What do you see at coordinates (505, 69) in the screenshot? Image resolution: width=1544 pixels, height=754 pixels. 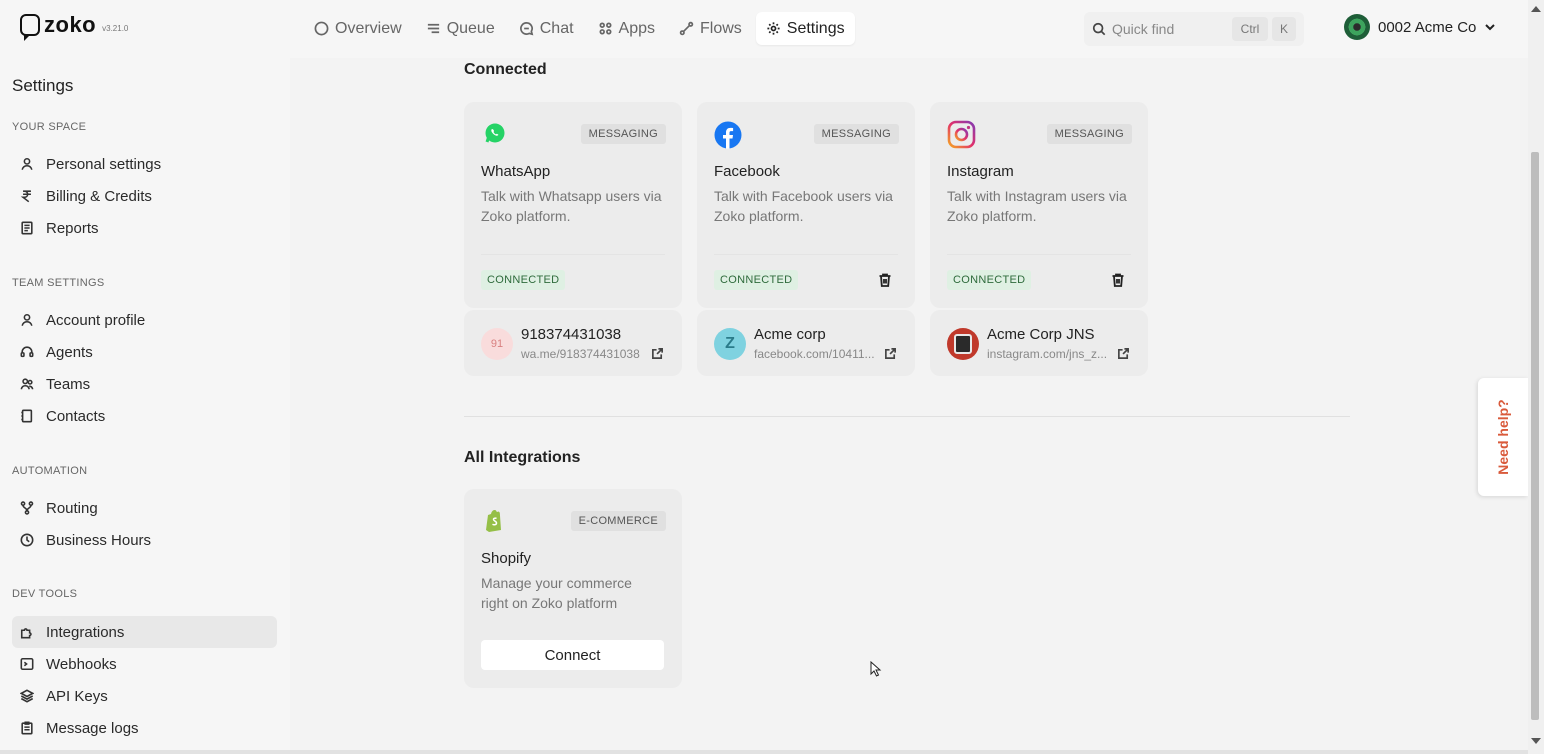 I see `connected-heading: Connected` at bounding box center [505, 69].